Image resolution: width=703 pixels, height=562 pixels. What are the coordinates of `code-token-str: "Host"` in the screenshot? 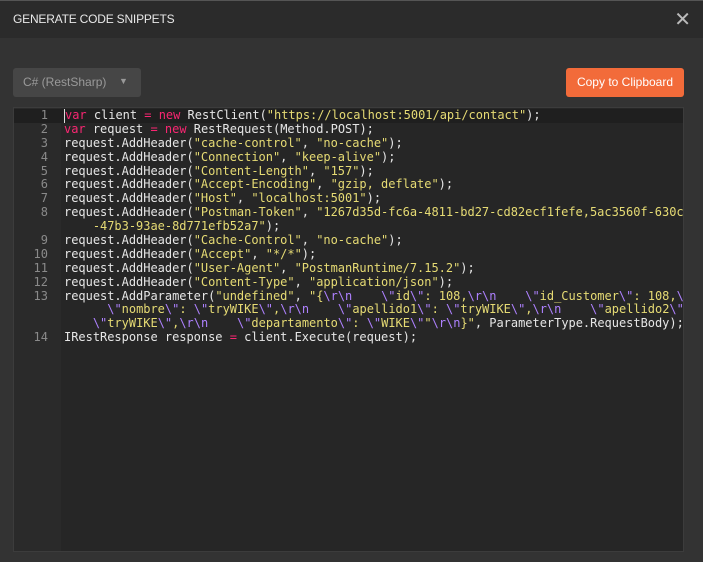 It's located at (215, 198).